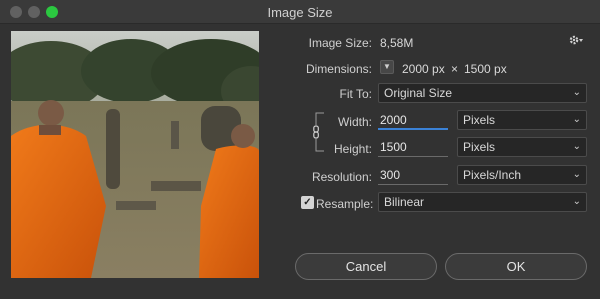 This screenshot has height=299, width=600. What do you see at coordinates (516, 266) in the screenshot?
I see `ok-button: OK` at bounding box center [516, 266].